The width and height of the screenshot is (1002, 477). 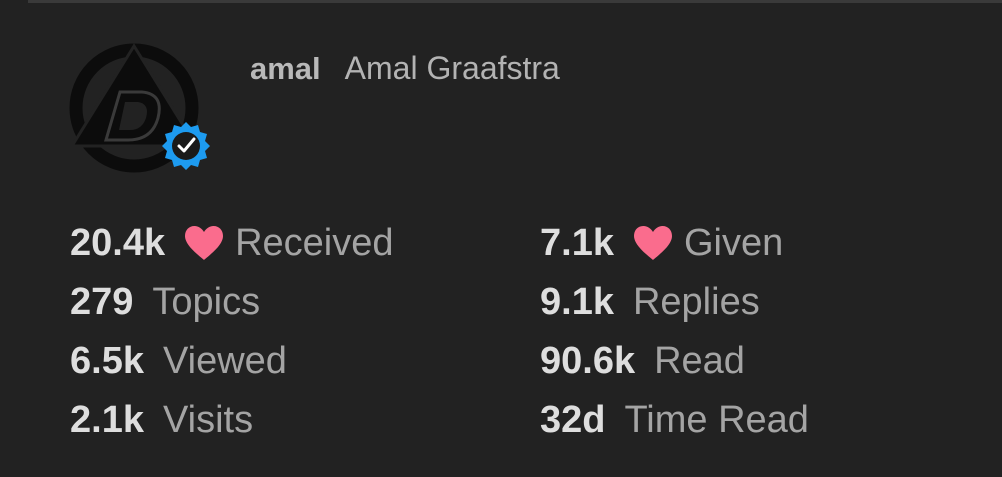 I want to click on username: amal, so click(x=285, y=69).